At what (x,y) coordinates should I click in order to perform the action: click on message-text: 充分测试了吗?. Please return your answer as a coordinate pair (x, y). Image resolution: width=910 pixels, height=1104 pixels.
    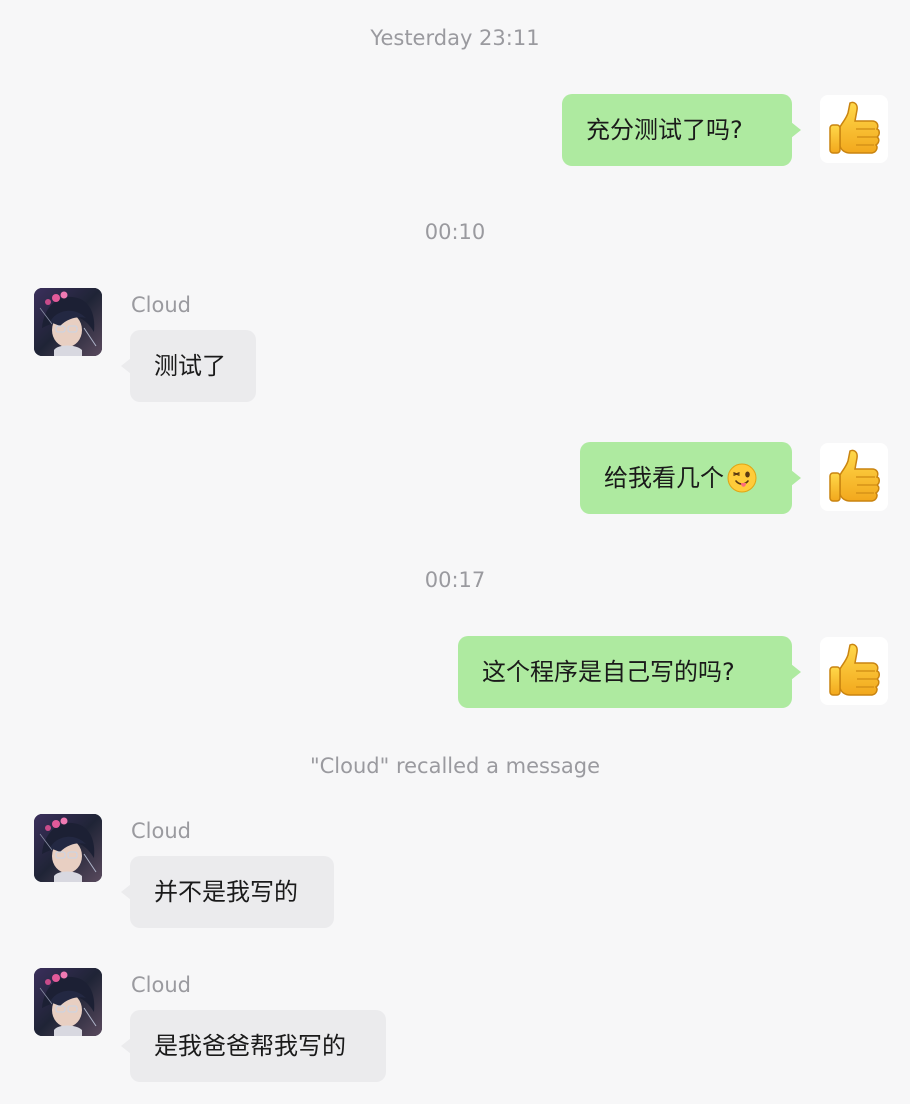
    Looking at the image, I should click on (664, 130).